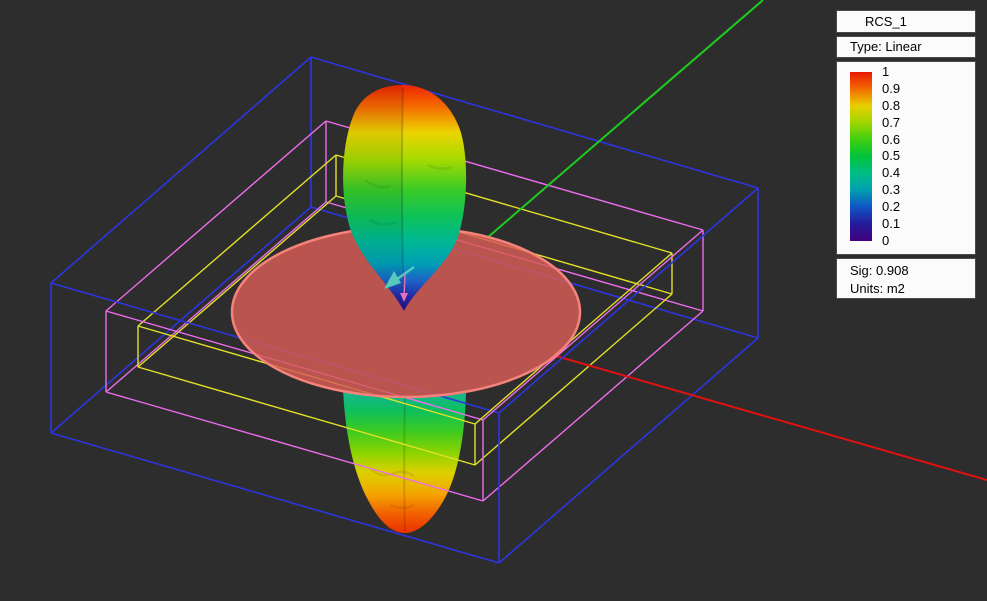 Image resolution: width=987 pixels, height=601 pixels. I want to click on lower-lobe-seam, so click(404, 463).